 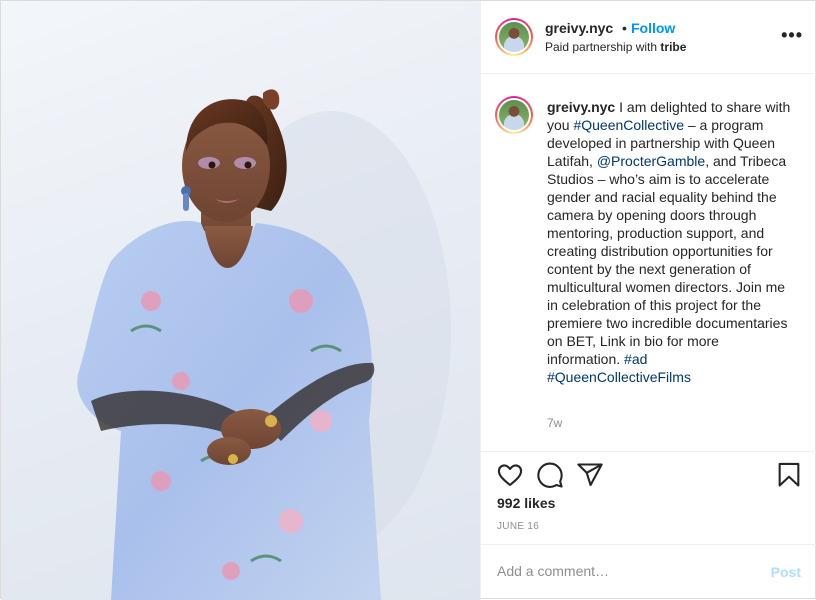 What do you see at coordinates (651, 161) in the screenshot?
I see `mention-link: @ProcterGamble` at bounding box center [651, 161].